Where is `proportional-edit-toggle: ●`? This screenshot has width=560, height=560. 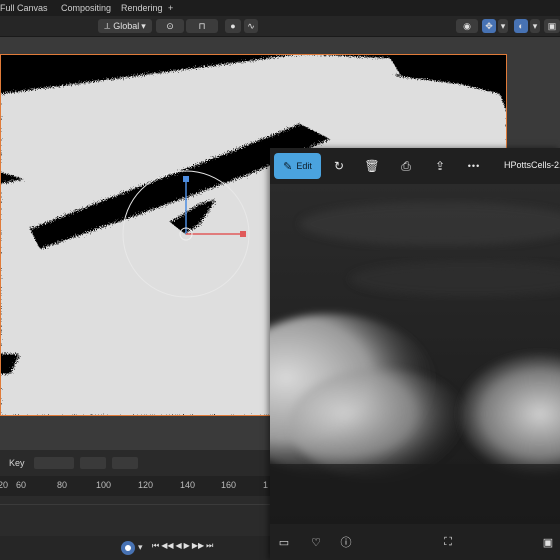 proportional-edit-toggle: ● is located at coordinates (233, 26).